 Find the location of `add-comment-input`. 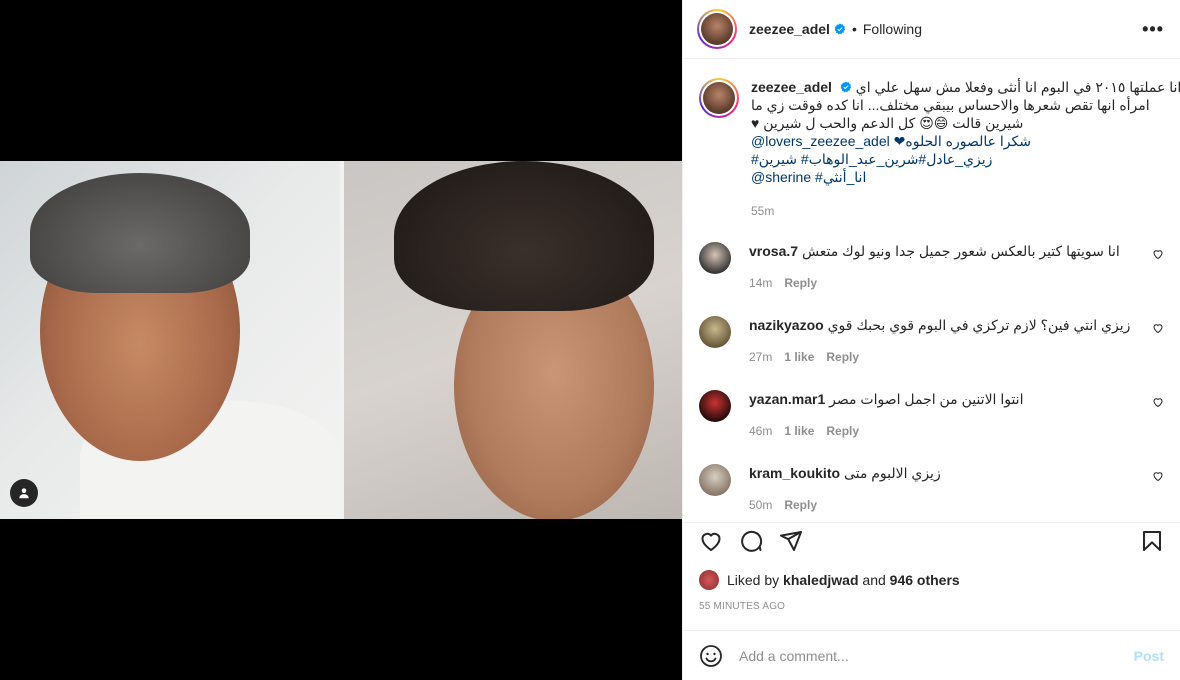

add-comment-input is located at coordinates (936, 655).